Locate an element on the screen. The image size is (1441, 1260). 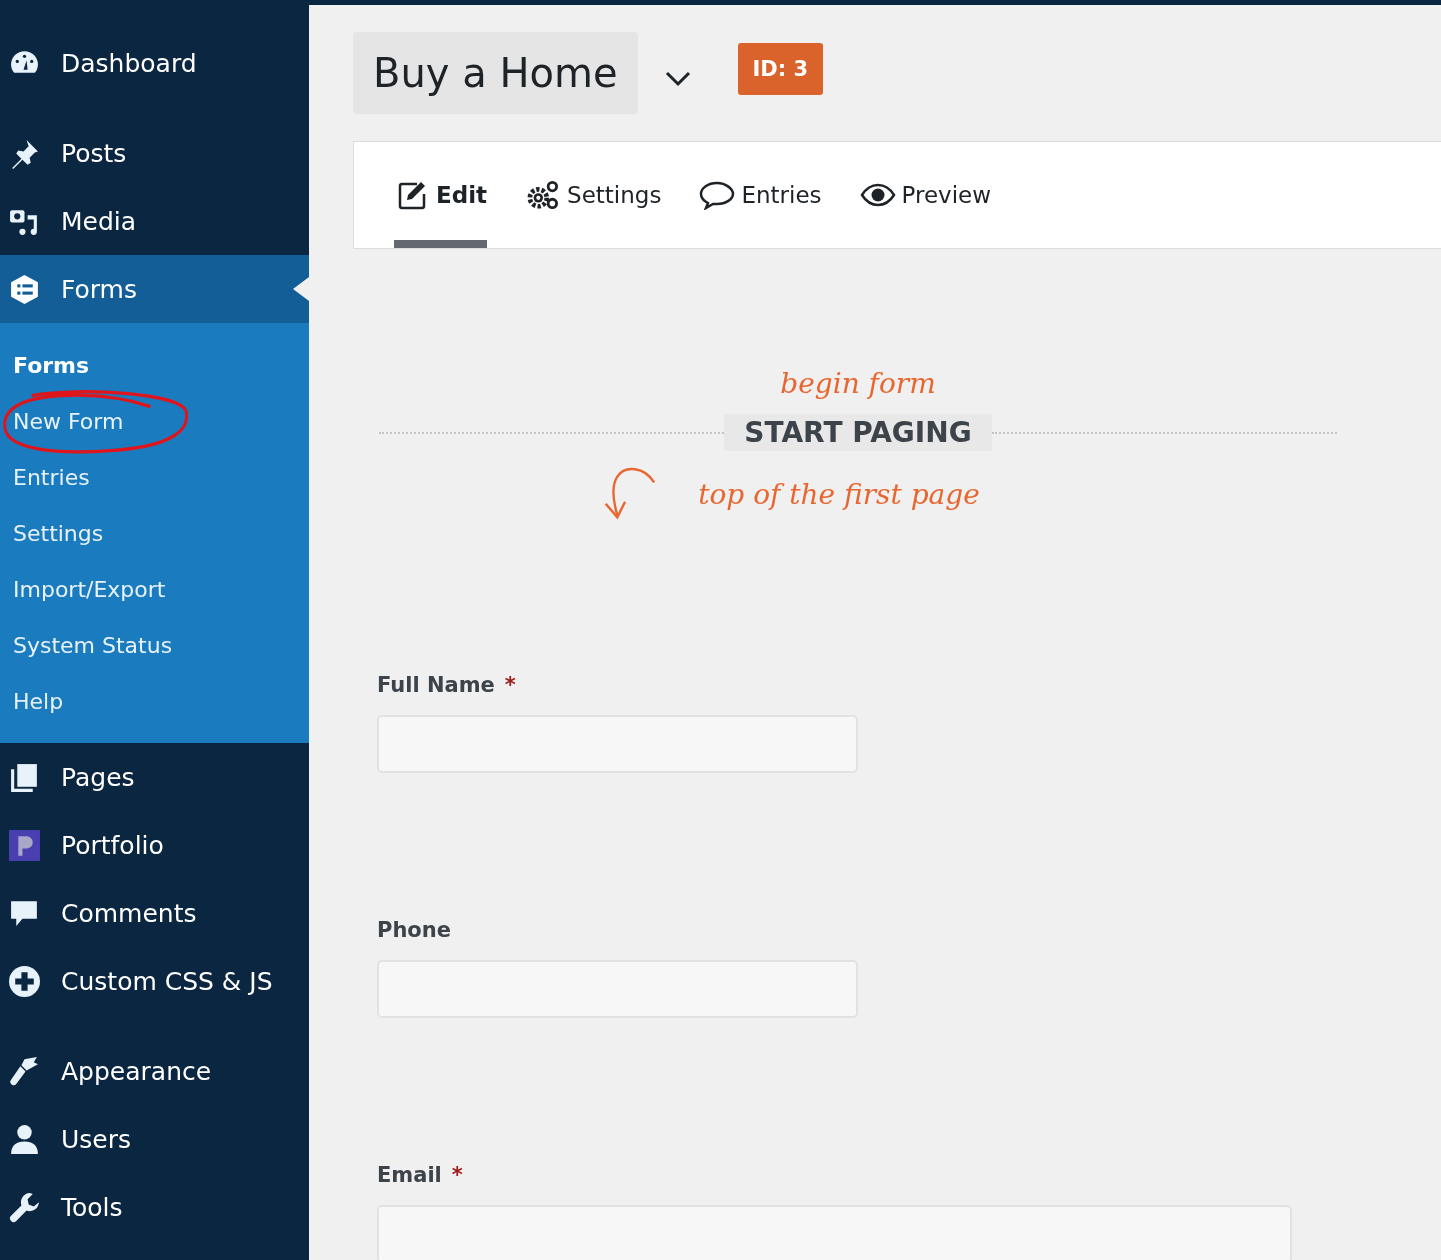
letter-p-icon is located at coordinates (24, 845).